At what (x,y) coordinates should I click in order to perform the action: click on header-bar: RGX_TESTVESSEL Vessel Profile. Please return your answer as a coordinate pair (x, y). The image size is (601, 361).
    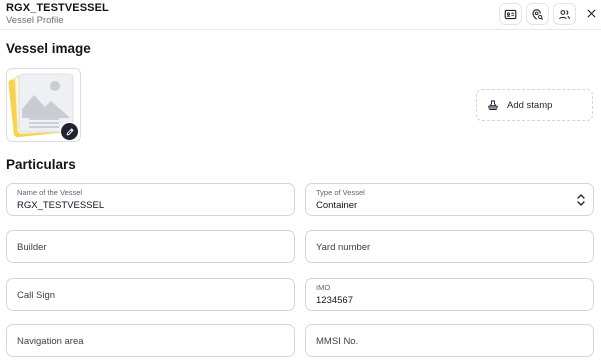
    Looking at the image, I should click on (300, 15).